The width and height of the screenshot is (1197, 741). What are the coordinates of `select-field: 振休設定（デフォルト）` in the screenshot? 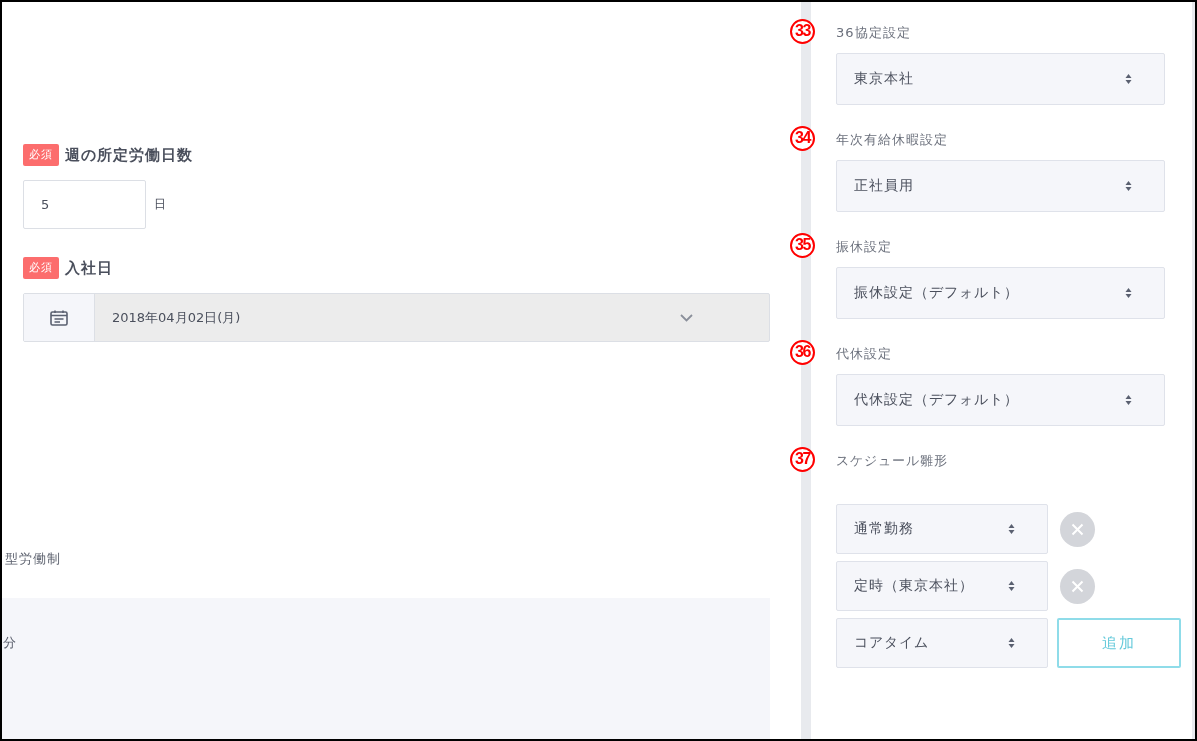 It's located at (1000, 293).